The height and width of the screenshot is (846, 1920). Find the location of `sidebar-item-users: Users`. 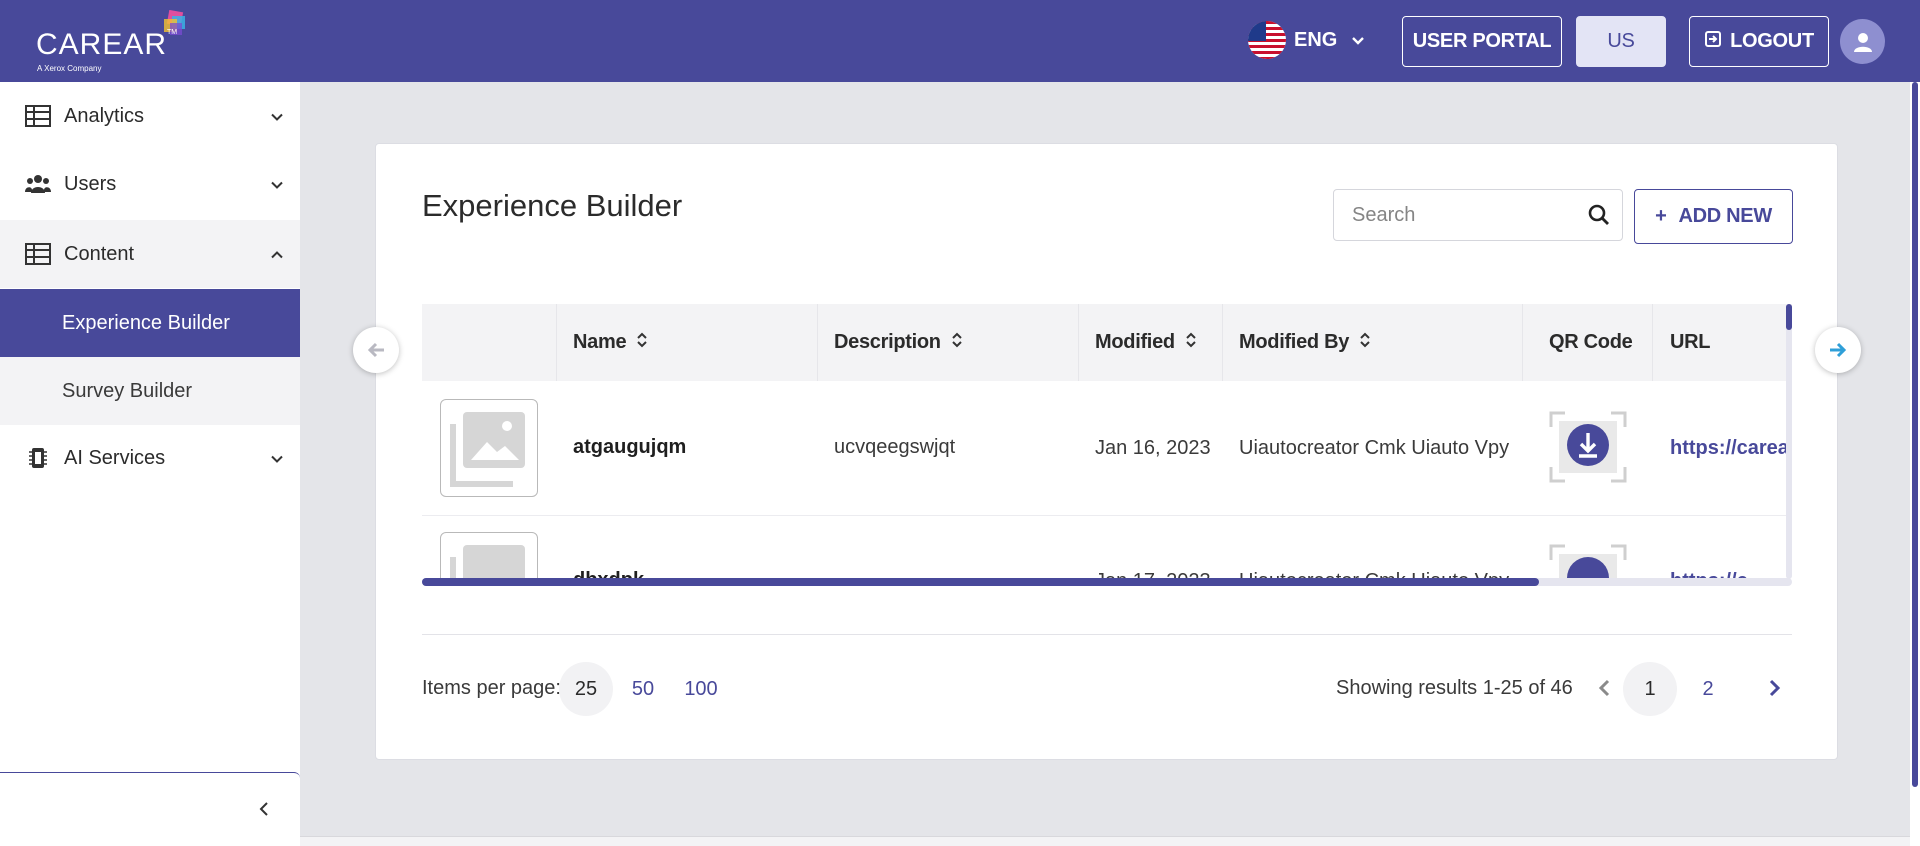

sidebar-item-users: Users is located at coordinates (150, 184).